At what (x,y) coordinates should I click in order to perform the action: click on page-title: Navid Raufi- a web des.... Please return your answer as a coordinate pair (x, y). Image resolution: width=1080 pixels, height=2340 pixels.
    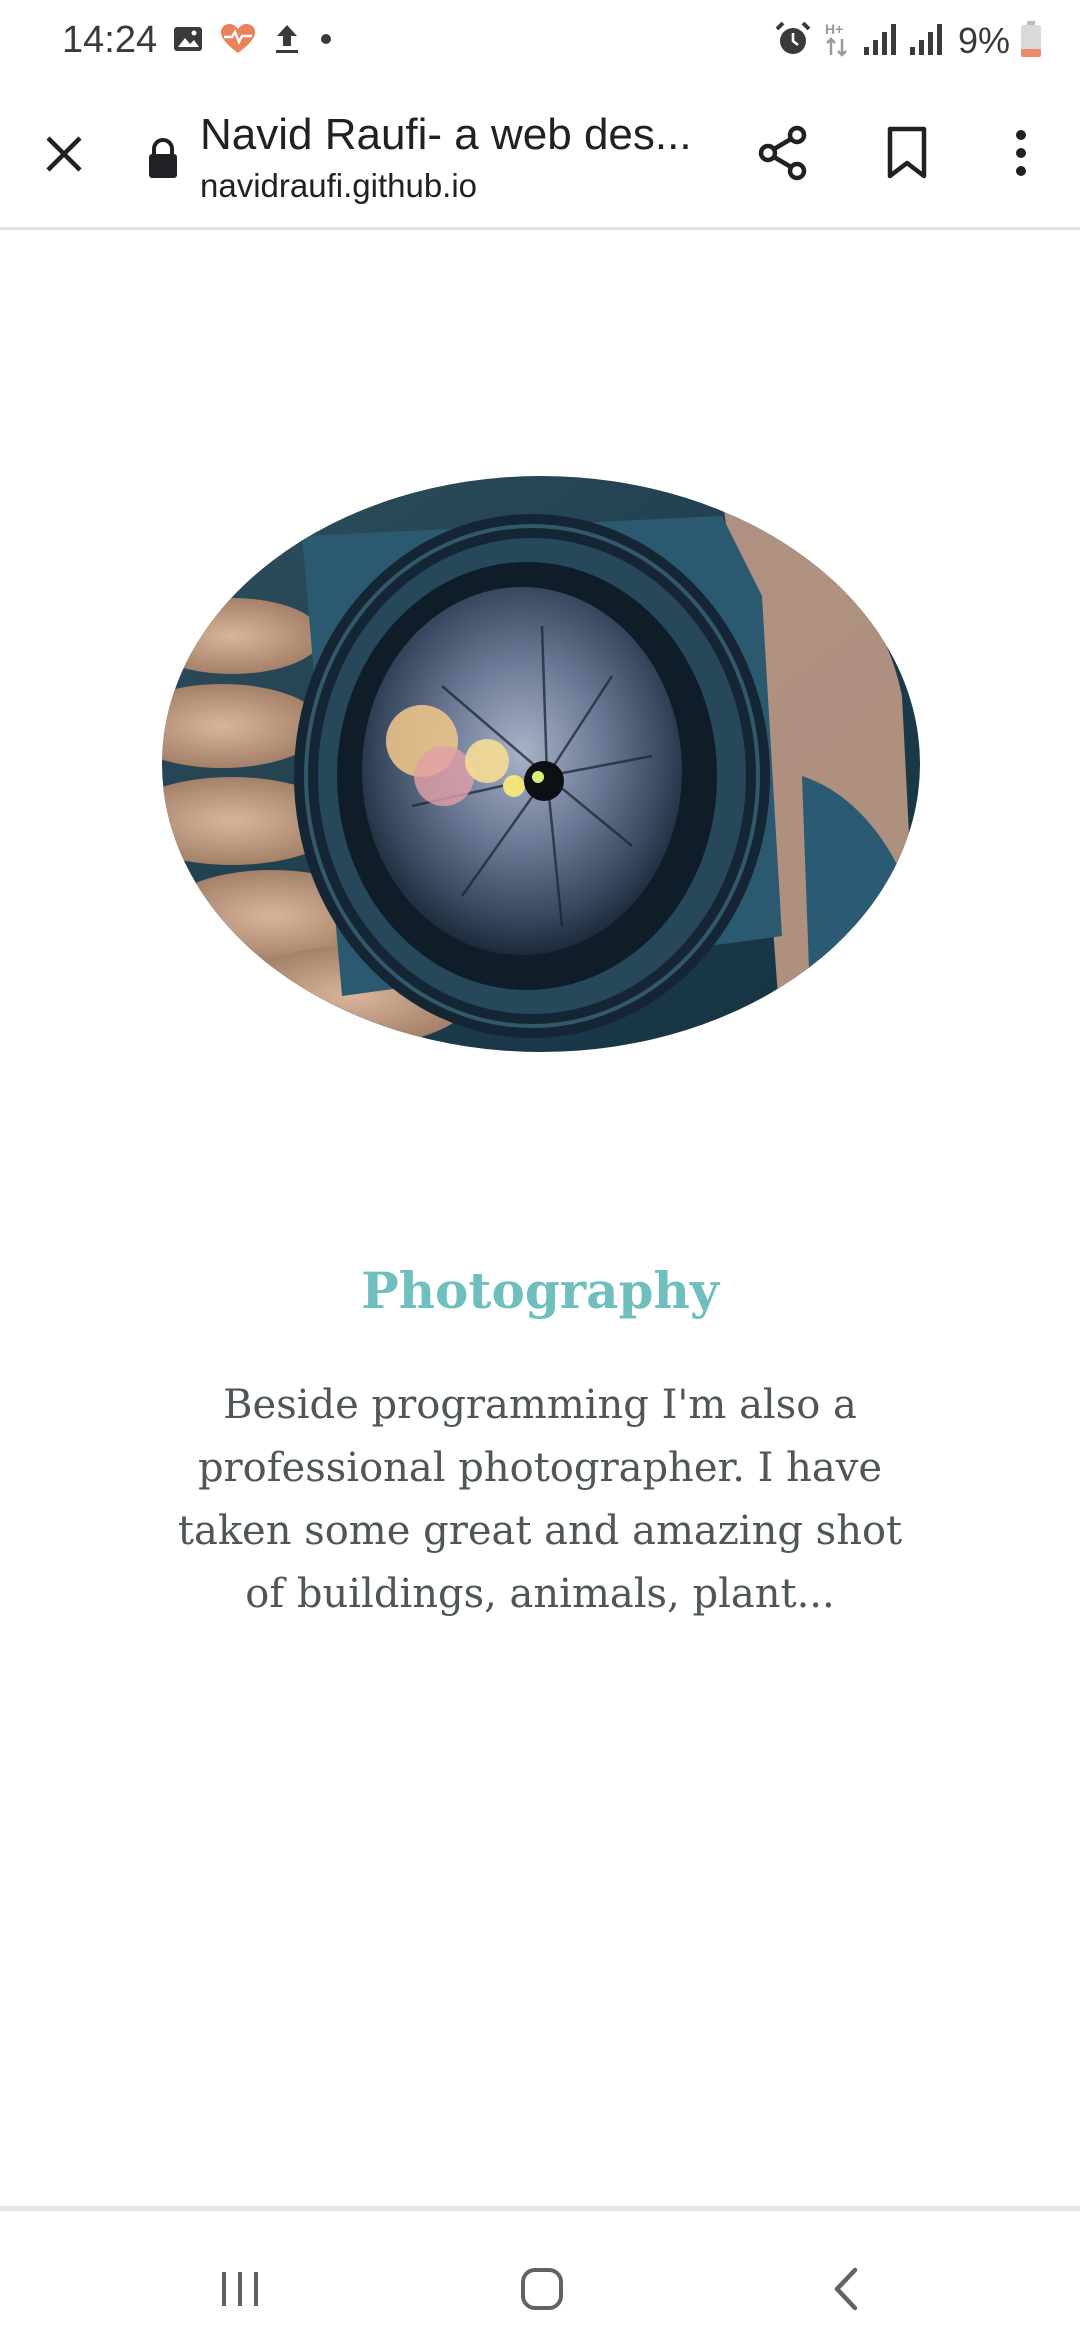
    Looking at the image, I should click on (450, 135).